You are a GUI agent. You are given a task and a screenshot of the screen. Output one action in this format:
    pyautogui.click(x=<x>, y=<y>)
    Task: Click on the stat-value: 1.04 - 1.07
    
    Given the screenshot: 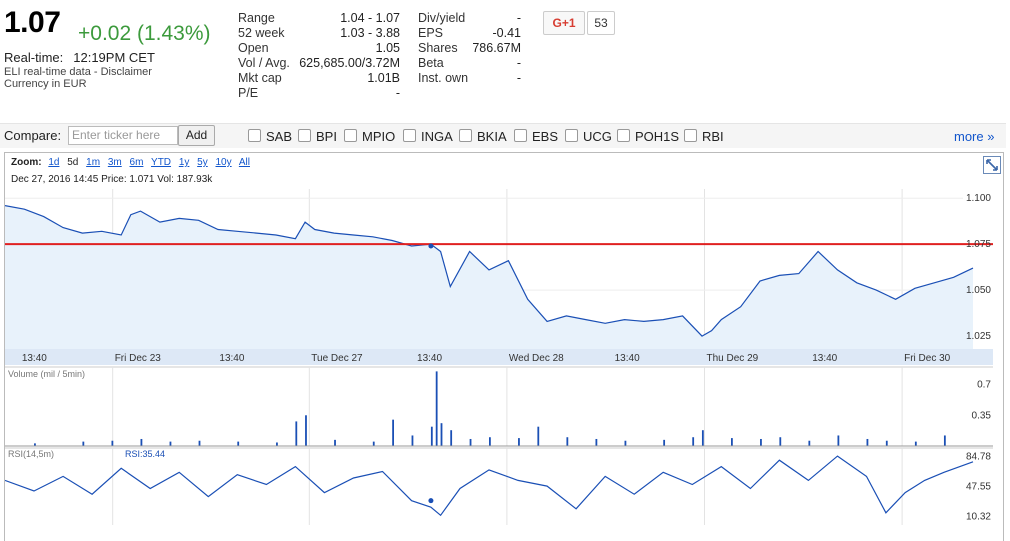 What is the action you would take?
    pyautogui.click(x=370, y=18)
    